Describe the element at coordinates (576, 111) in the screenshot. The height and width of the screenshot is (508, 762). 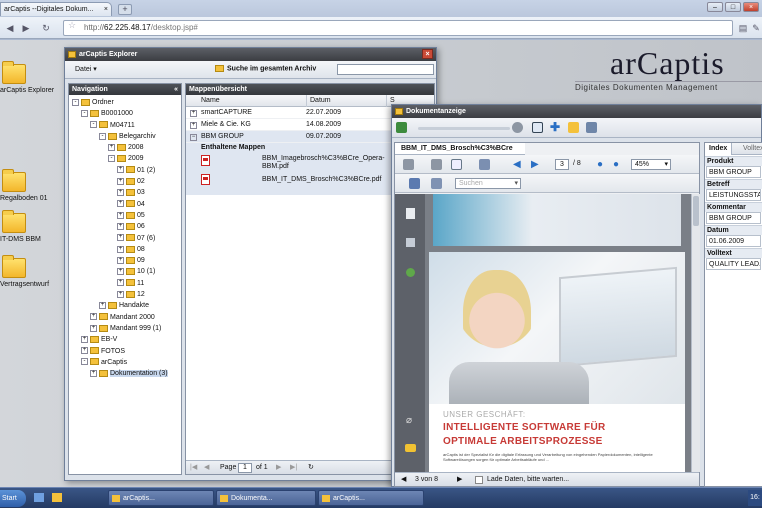
I see `docview-titlebar: Dokumentanzeige` at that location.